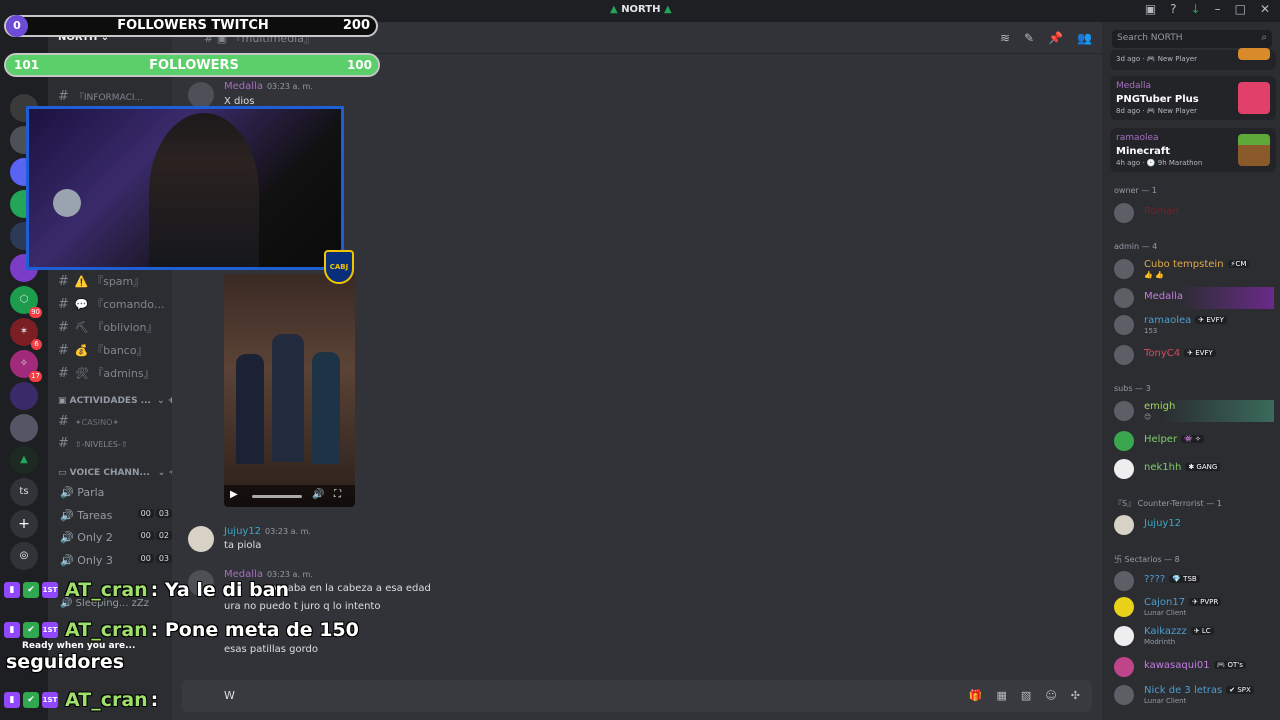 This screenshot has width=1280, height=720. I want to click on member-item: ramaolea ✈ EVFY 153, so click(1194, 325).